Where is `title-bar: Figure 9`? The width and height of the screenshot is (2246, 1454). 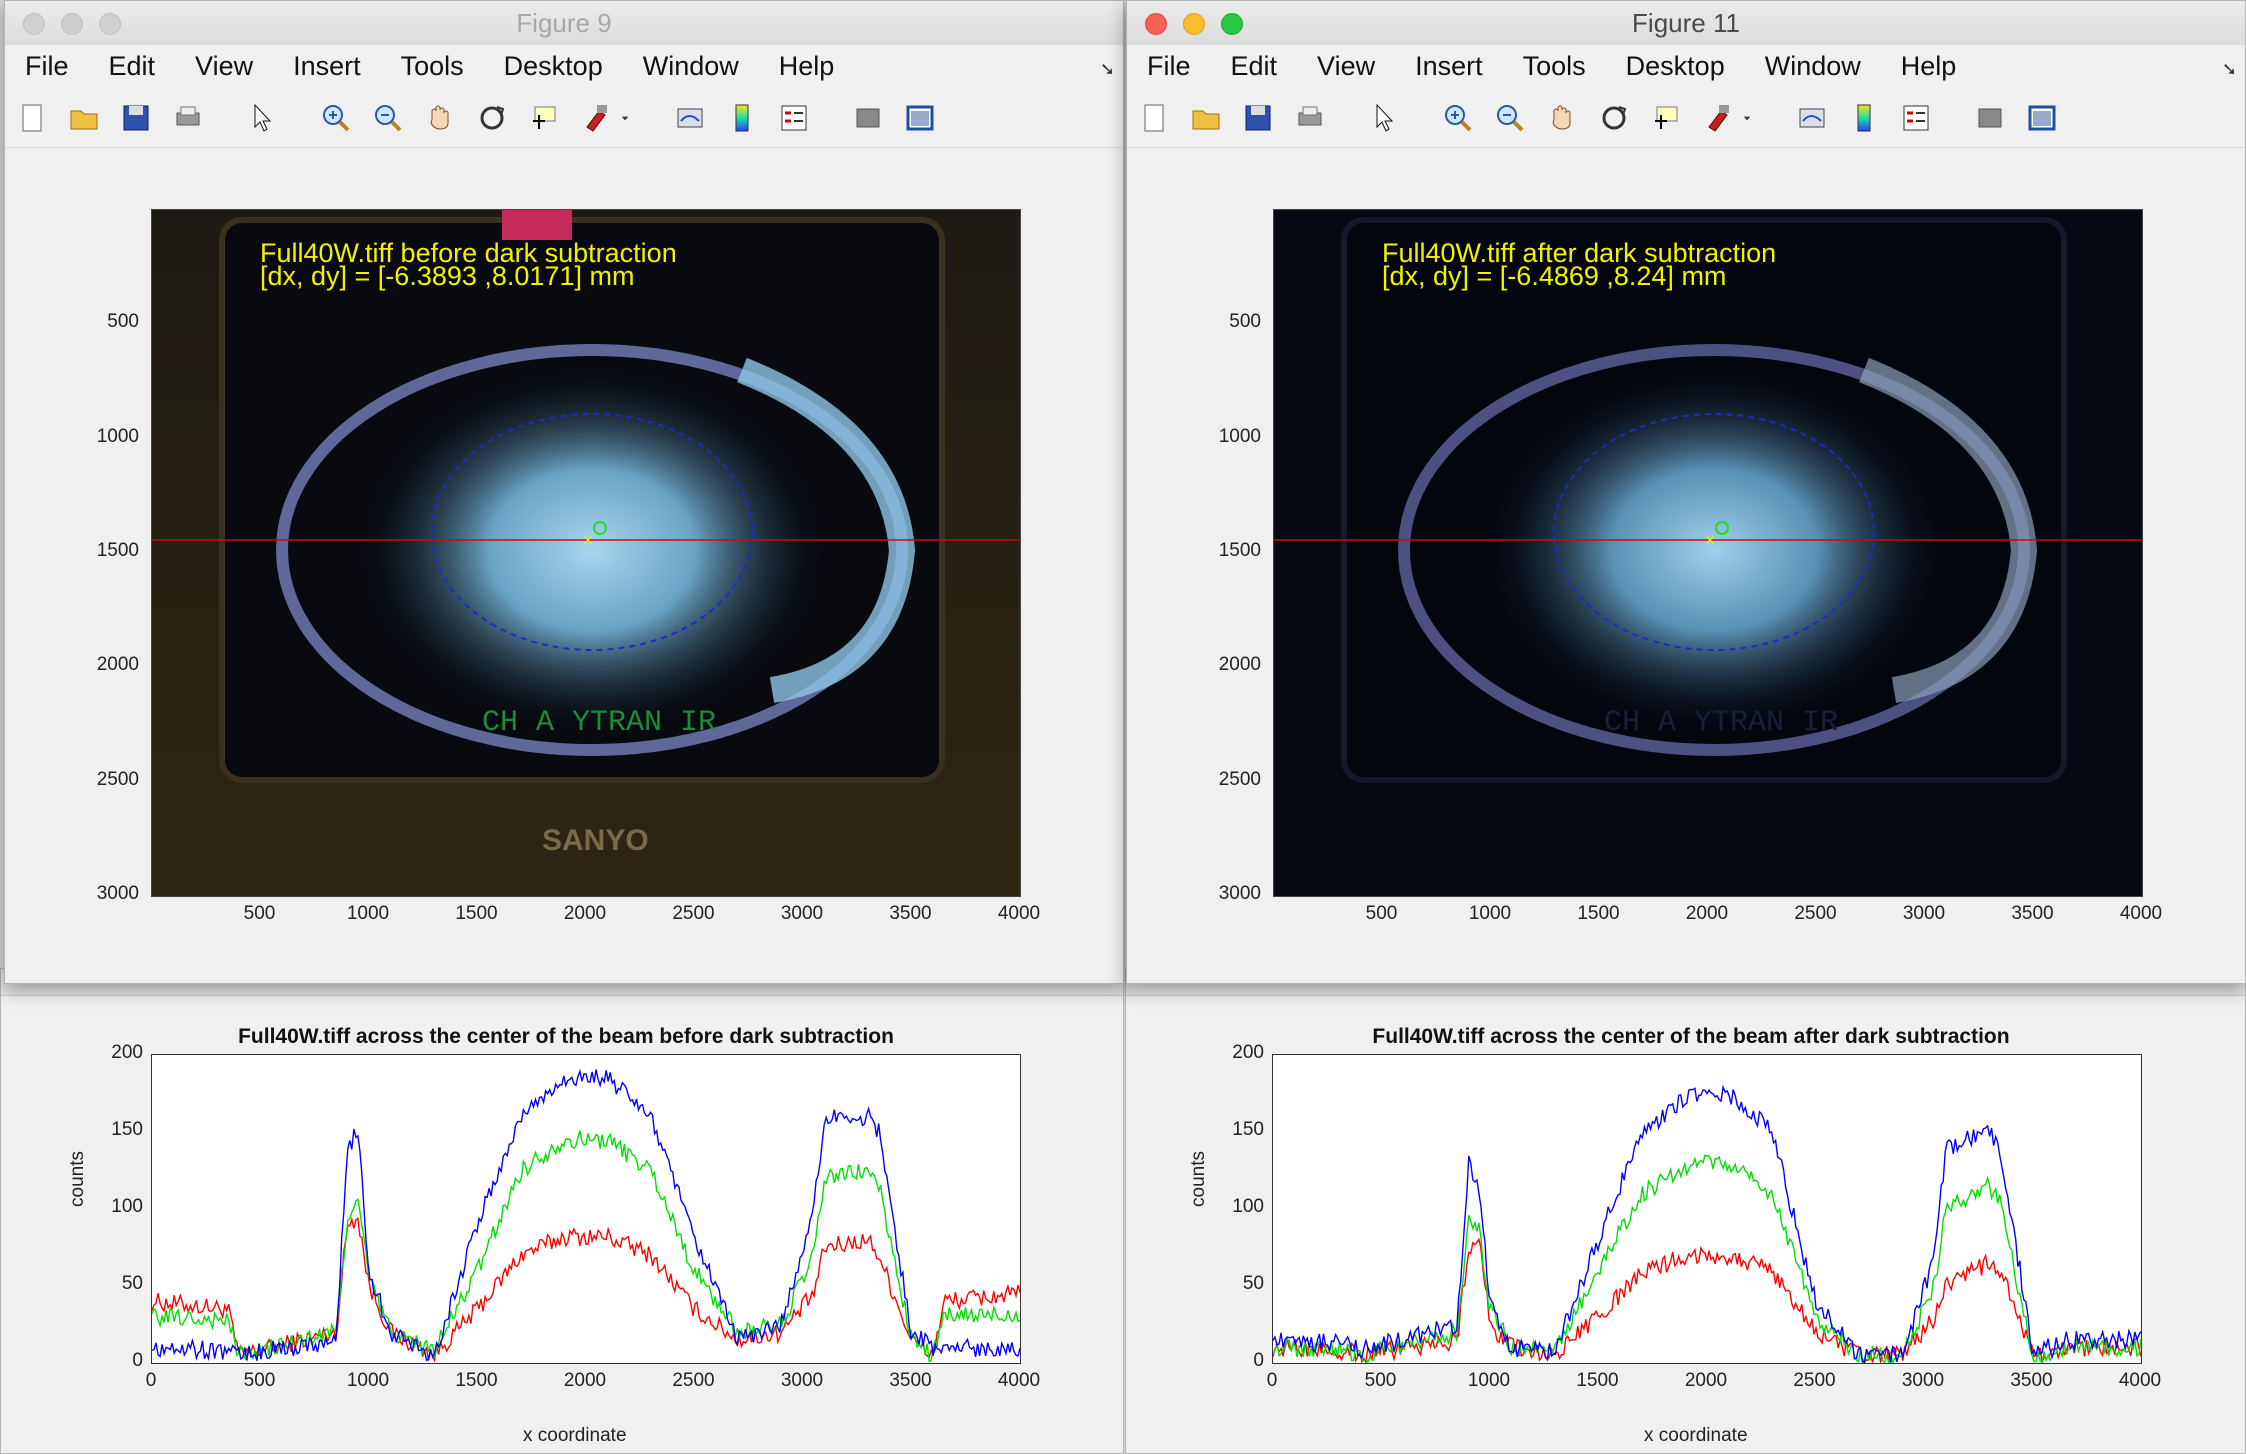
title-bar: Figure 9 is located at coordinates (564, 23).